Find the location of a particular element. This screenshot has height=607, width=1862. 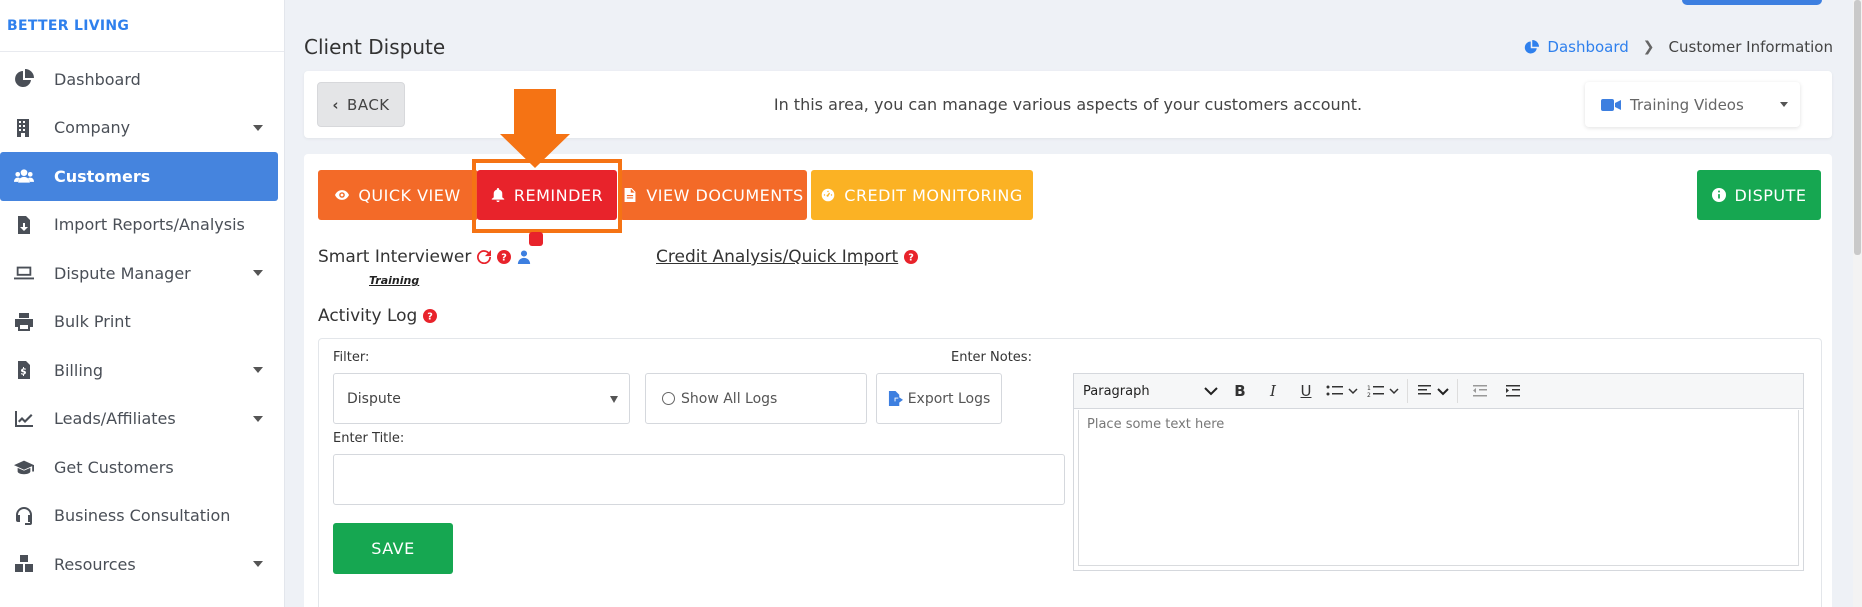

indent-icon is located at coordinates (1513, 391).